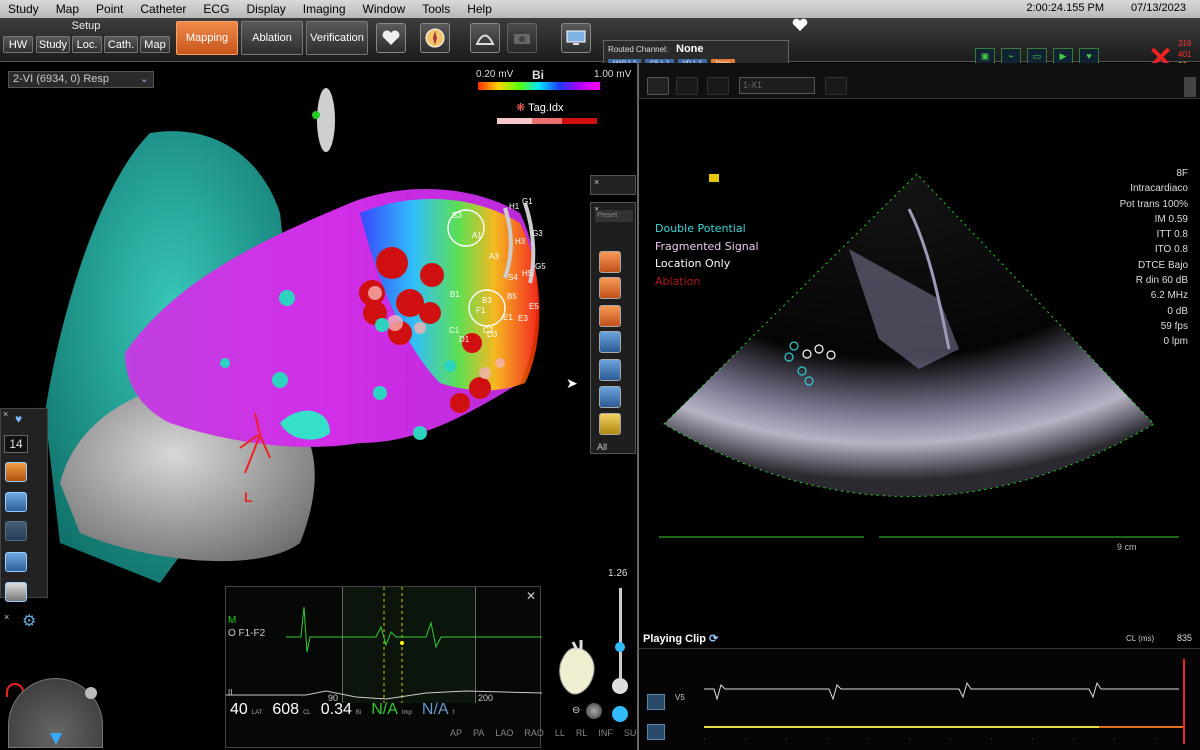 Image resolution: width=1200 pixels, height=750 pixels. What do you see at coordinates (919, 81) in the screenshot?
I see `echo-toolbar: 1-X1` at bounding box center [919, 81].